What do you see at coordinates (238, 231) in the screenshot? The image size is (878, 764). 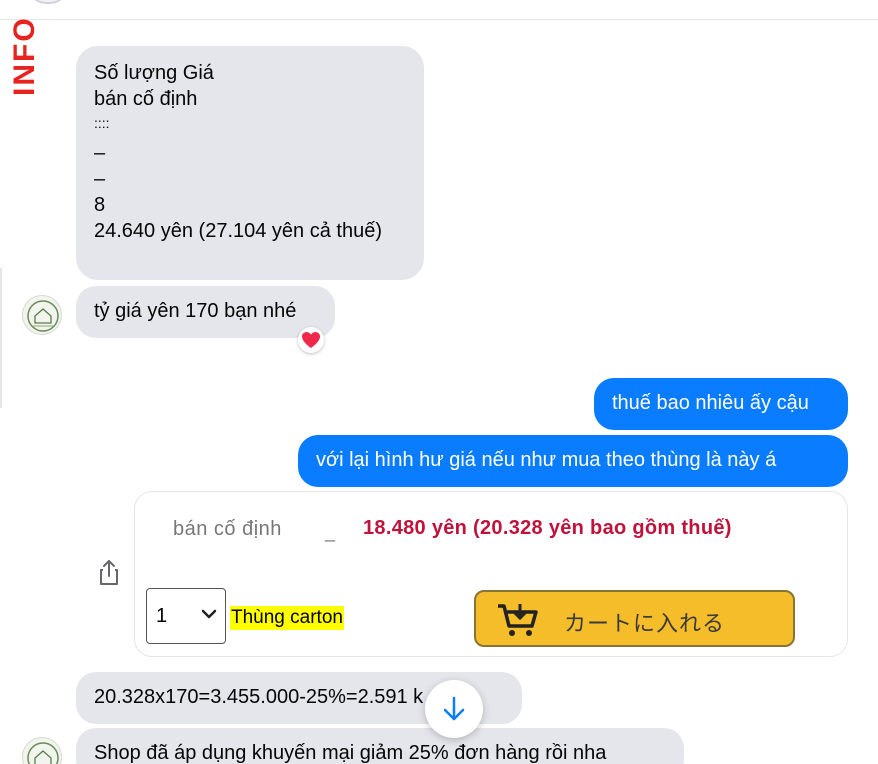 I see `message-line: 24.640 yên (27.104 yên cả thuế)` at bounding box center [238, 231].